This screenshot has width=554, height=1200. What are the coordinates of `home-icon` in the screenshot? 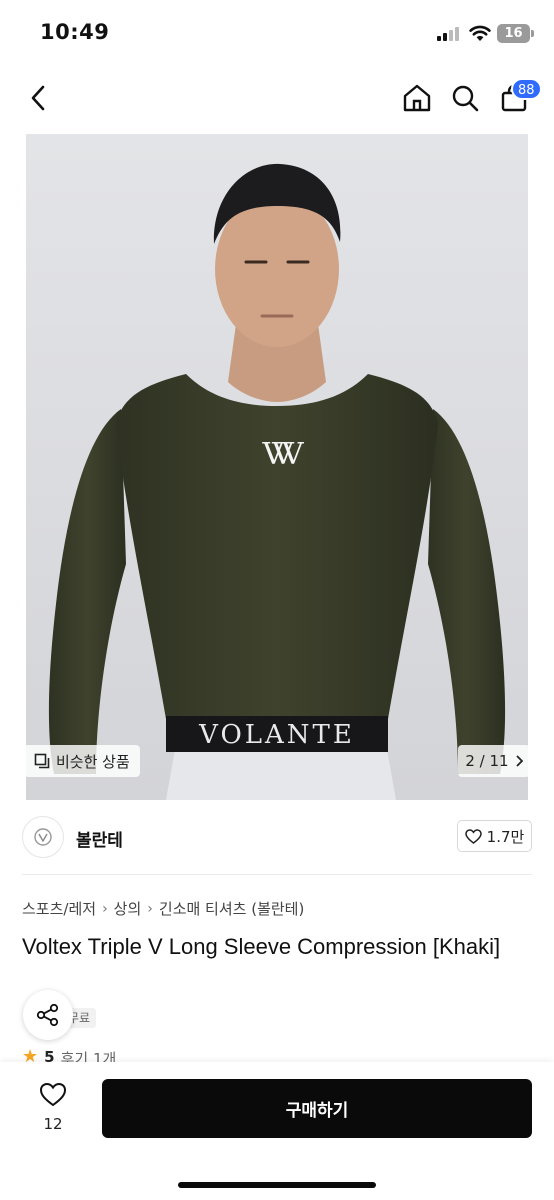 It's located at (417, 98).